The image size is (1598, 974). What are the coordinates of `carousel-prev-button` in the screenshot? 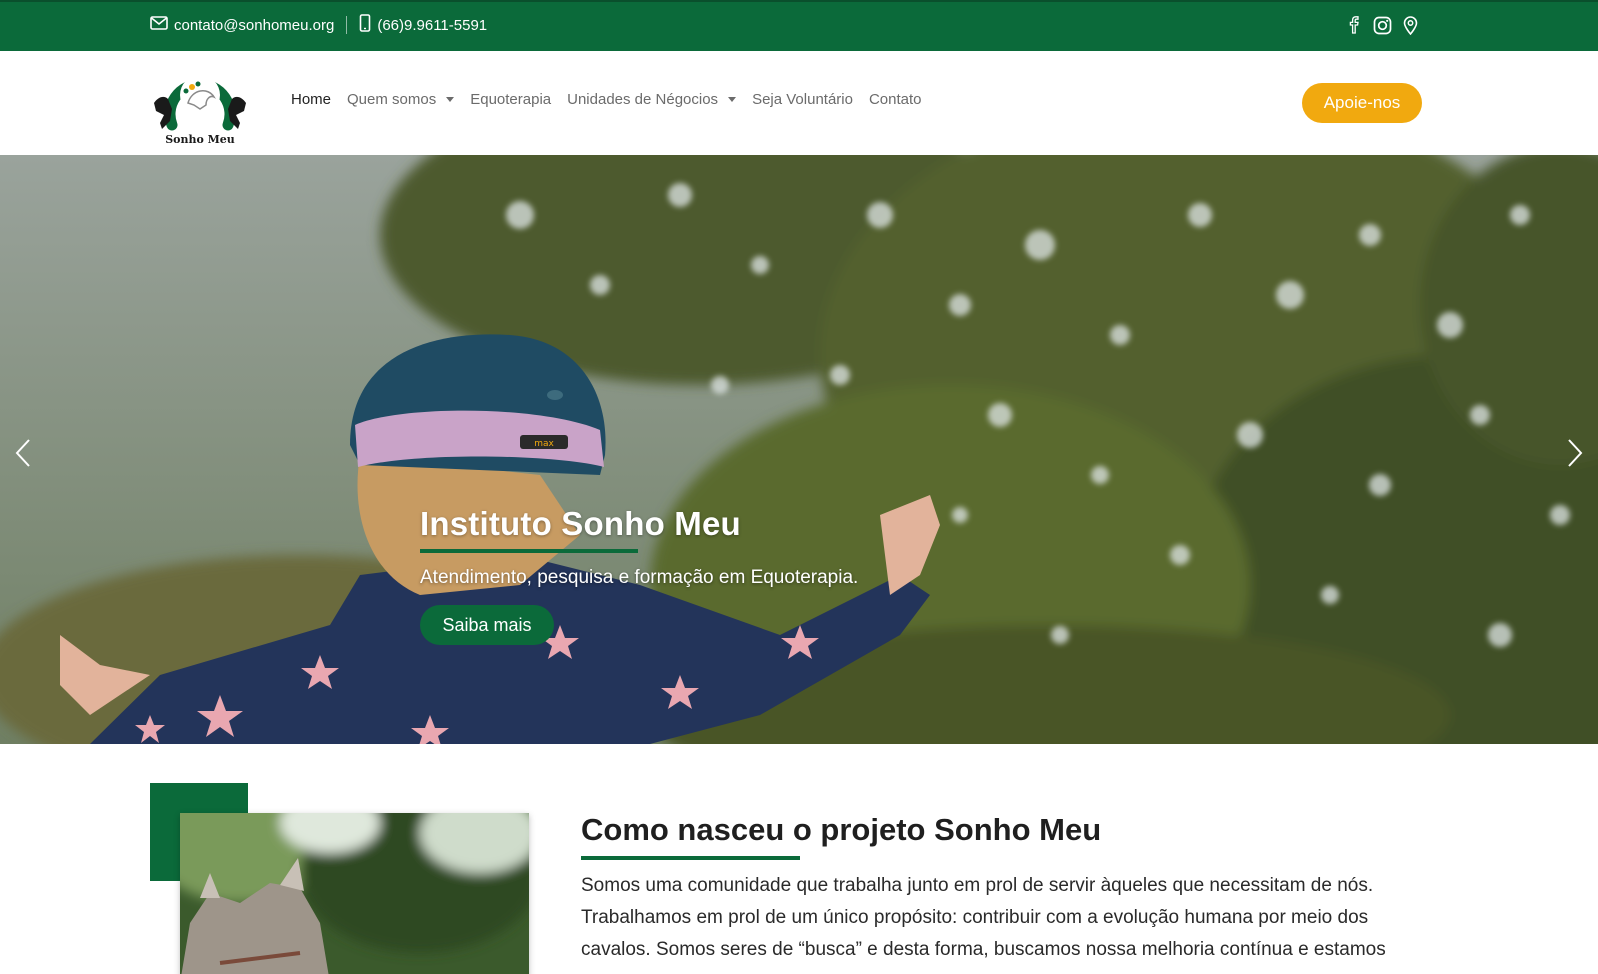 It's located at (23, 453).